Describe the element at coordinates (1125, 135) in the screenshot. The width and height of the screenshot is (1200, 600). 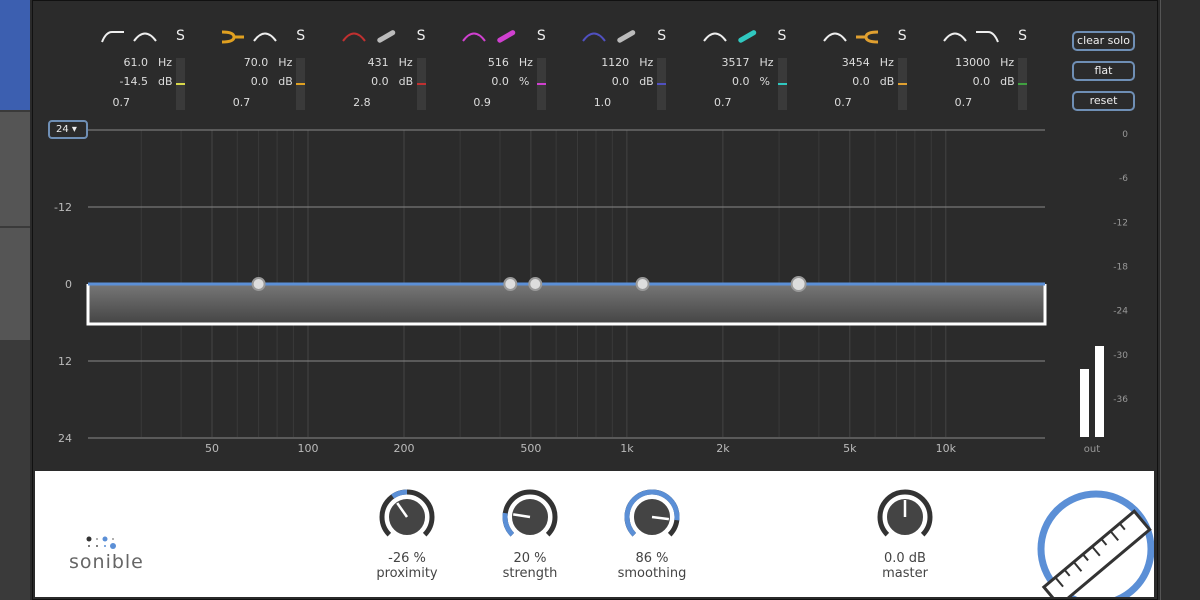
I see `meter-tick-label: 0` at that location.